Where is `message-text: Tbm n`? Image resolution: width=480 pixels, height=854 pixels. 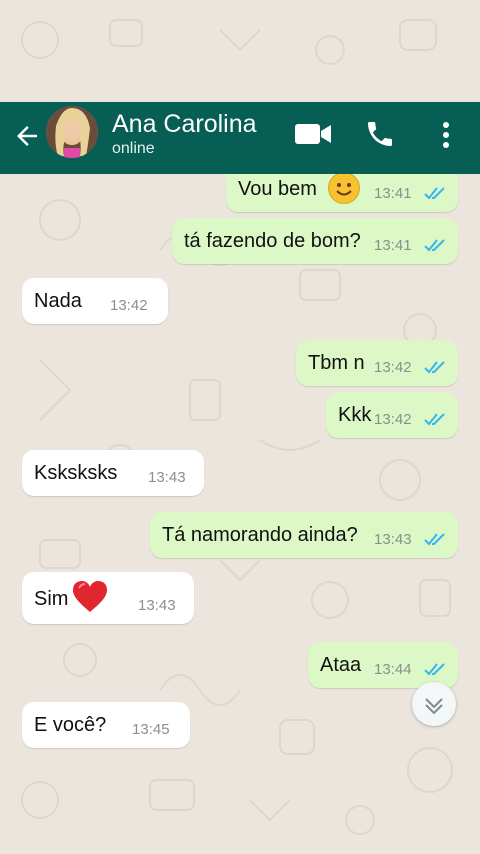
message-text: Tbm n is located at coordinates (336, 363).